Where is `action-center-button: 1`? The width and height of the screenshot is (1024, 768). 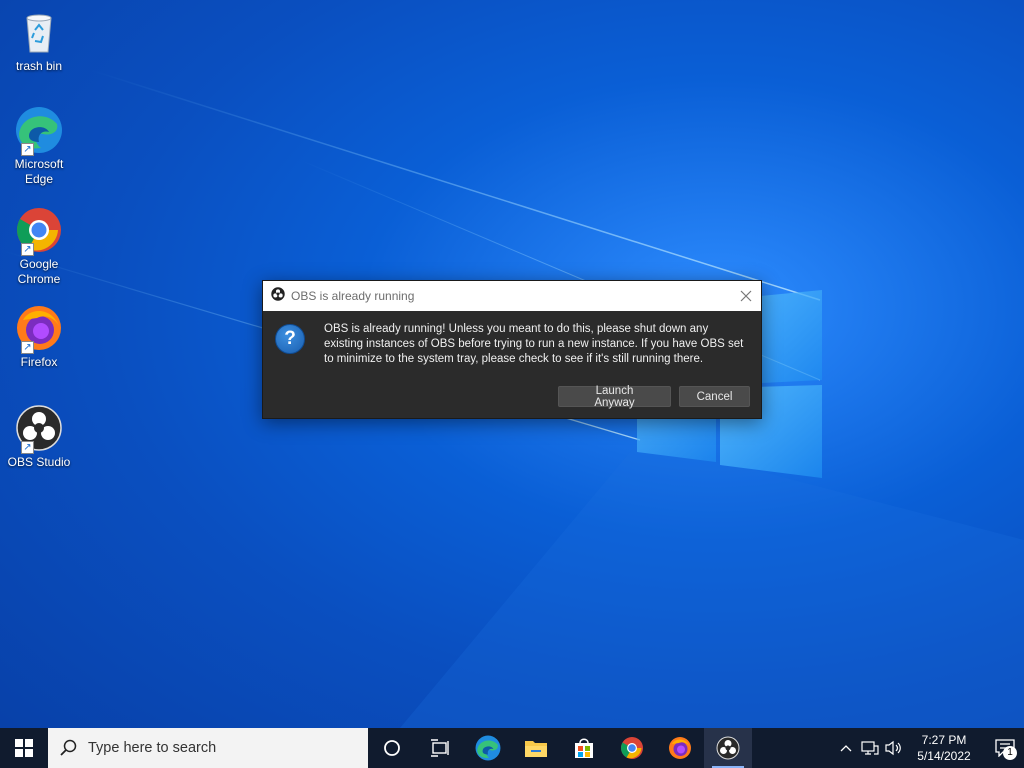 action-center-button: 1 is located at coordinates (1005, 748).